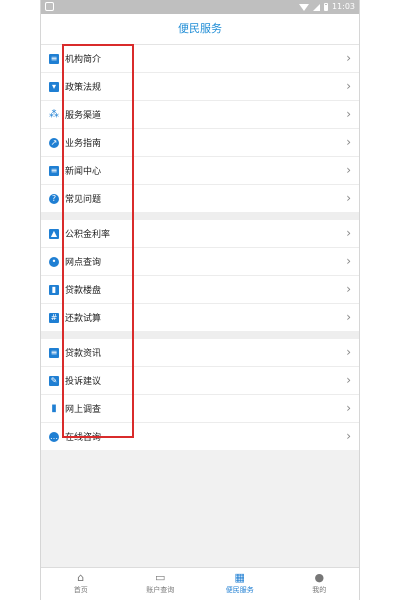 The height and width of the screenshot is (600, 400). I want to click on service-group-2: ▲ 公积金利率 › • 网点查询 › ▮ 贷款楼盘 › # 还款试算 ›, so click(200, 275).